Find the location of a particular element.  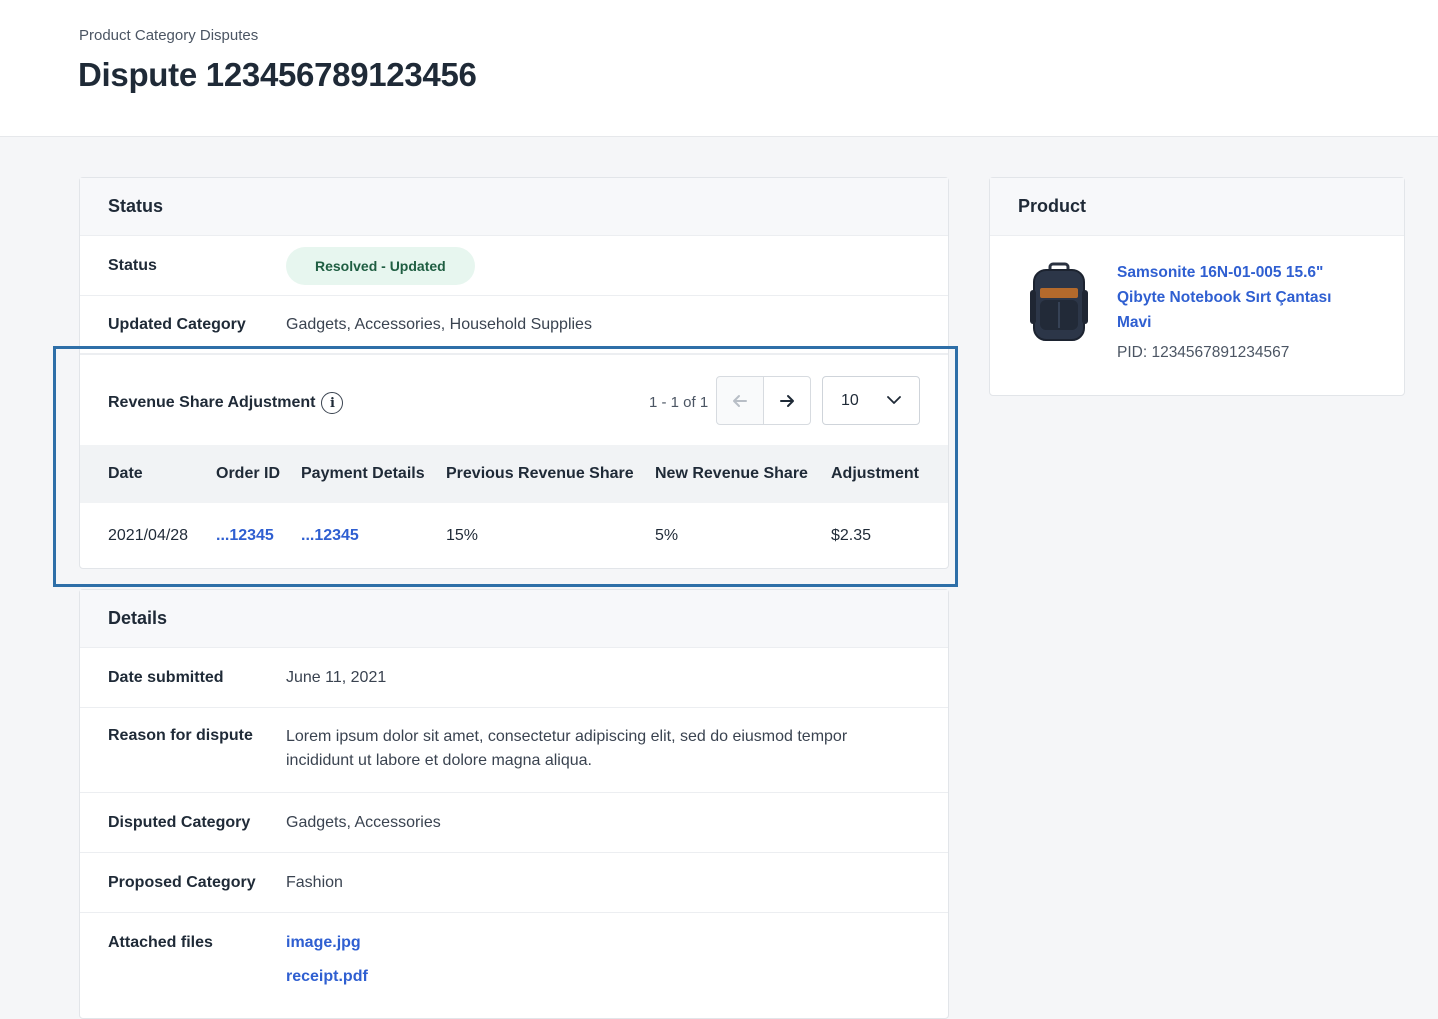

proposed-category-row: Proposed Category Fashion is located at coordinates (514, 883).